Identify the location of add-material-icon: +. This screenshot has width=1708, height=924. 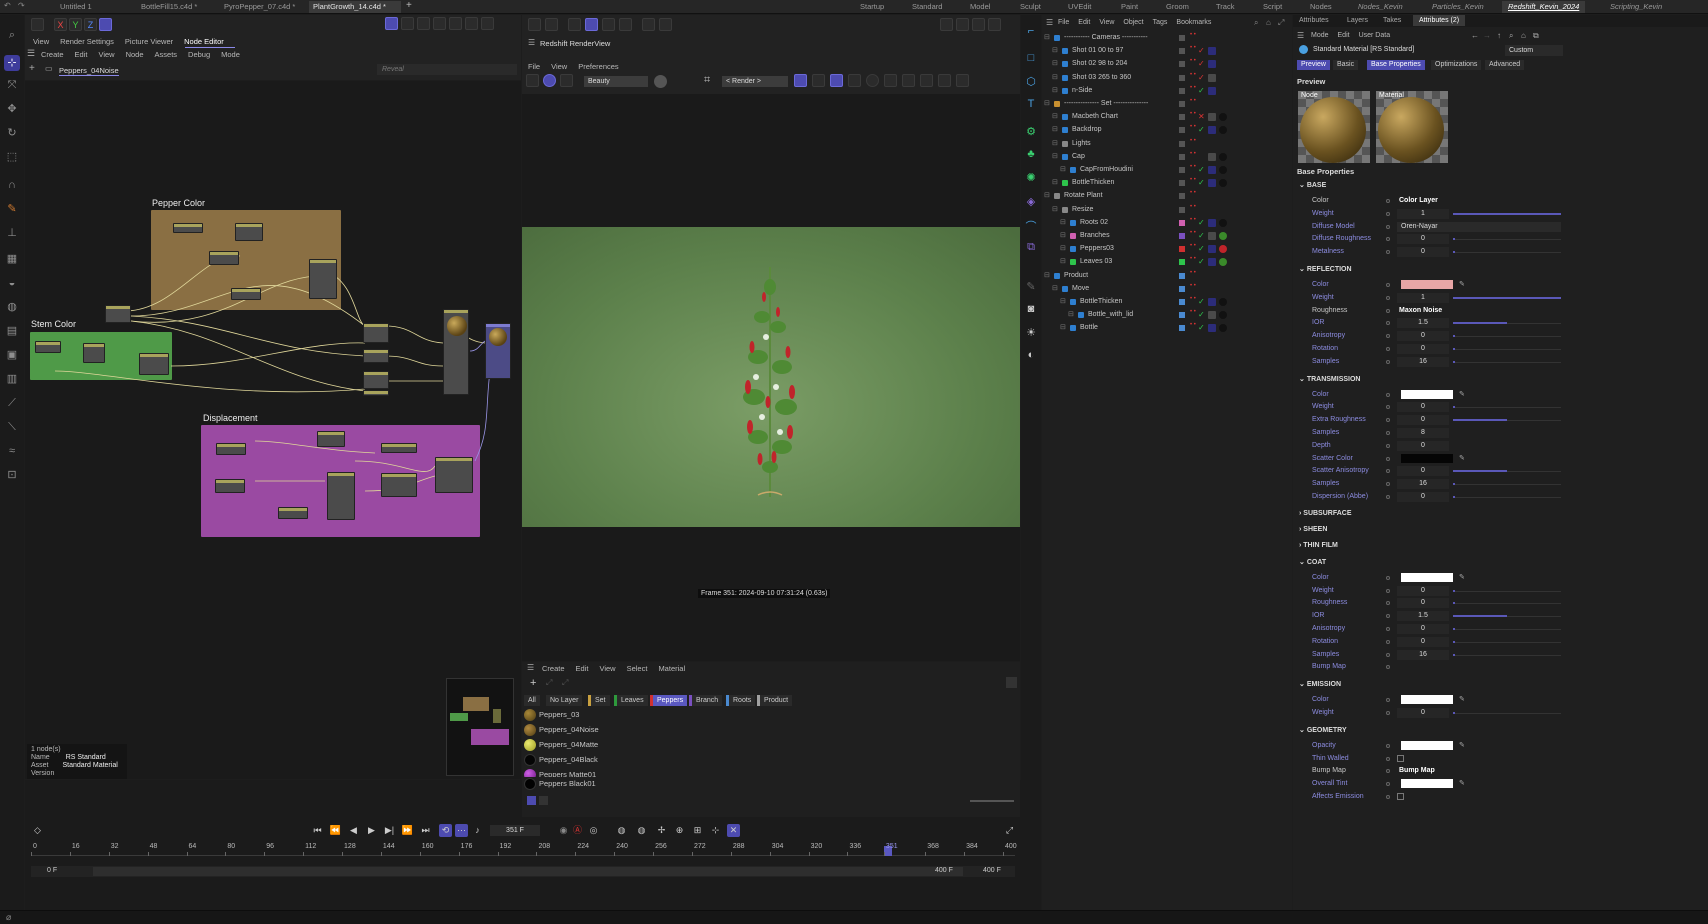
(533, 683).